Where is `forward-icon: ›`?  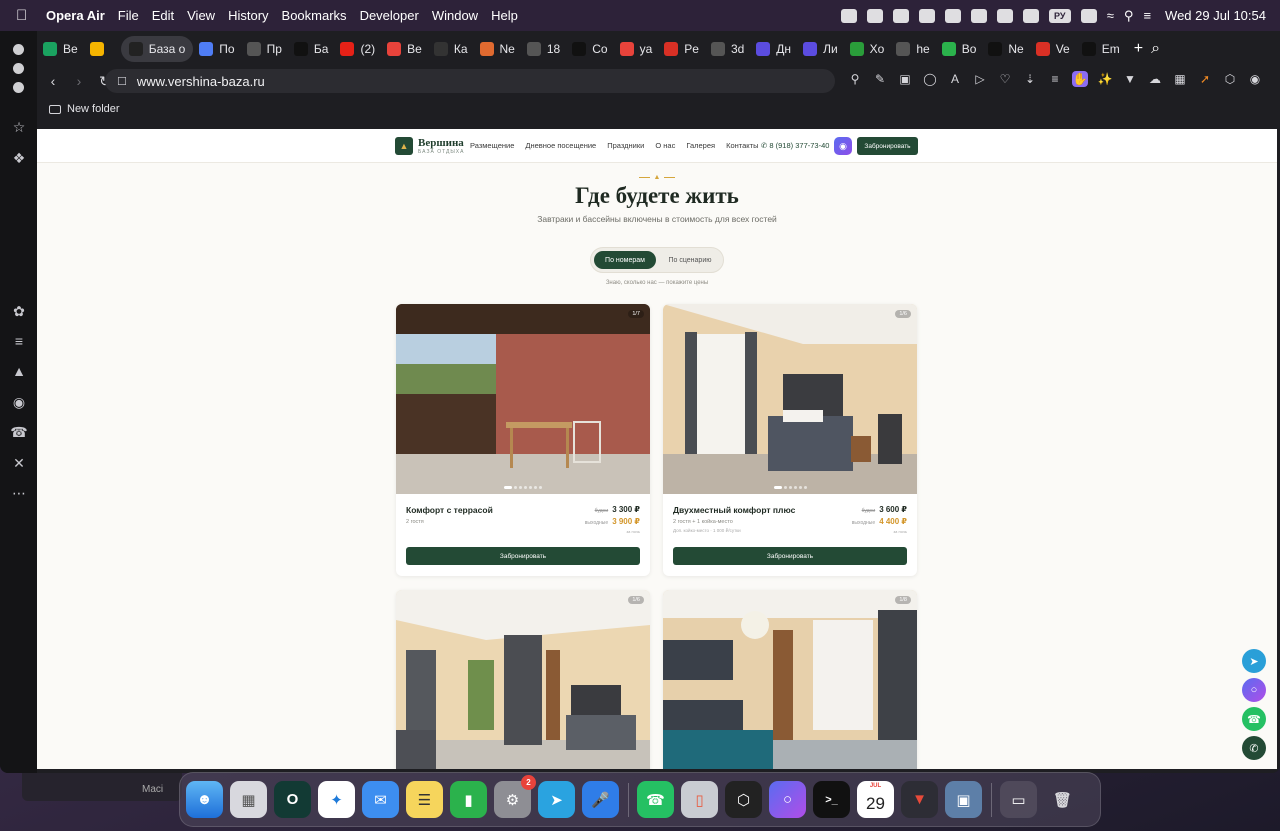 forward-icon: › is located at coordinates (79, 81).